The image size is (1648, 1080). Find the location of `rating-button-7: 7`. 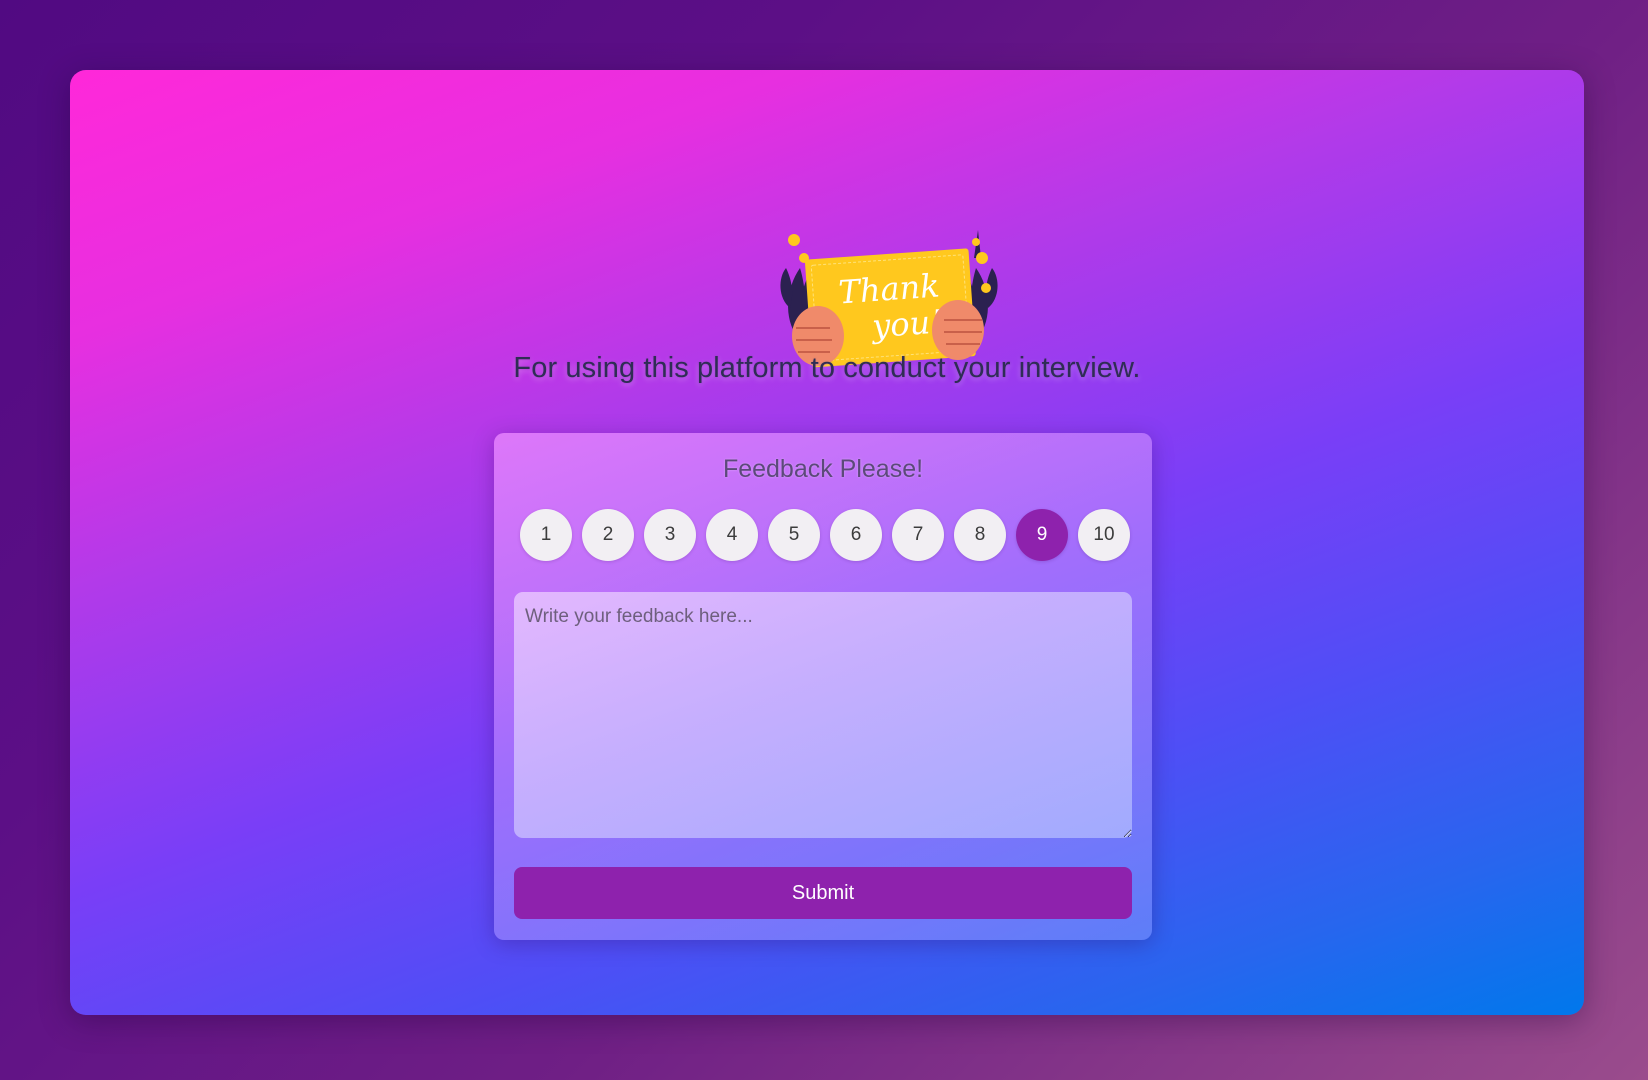

rating-button-7: 7 is located at coordinates (918, 535).